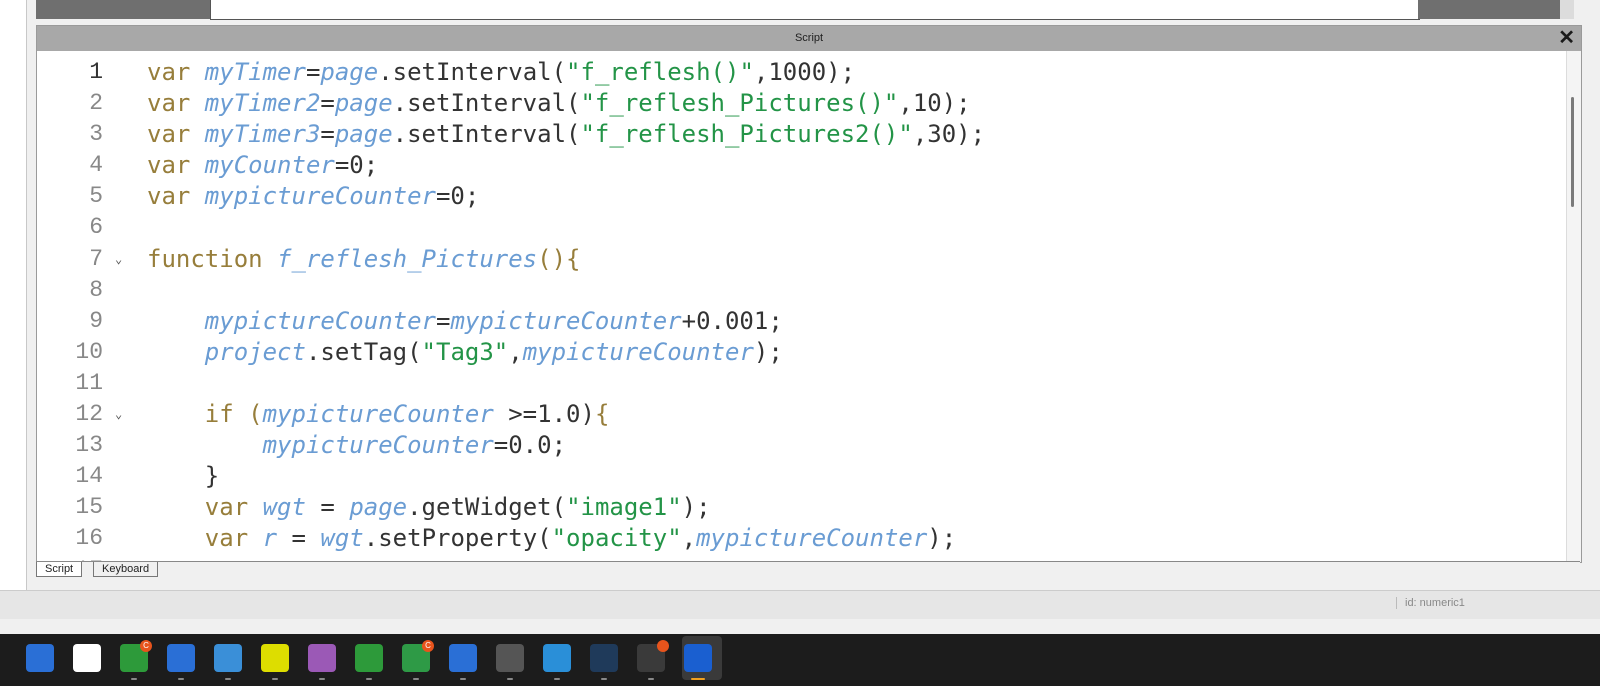 This screenshot has width=1600, height=686. Describe the element at coordinates (96, 165) in the screenshot. I see `line-number: 4` at that location.